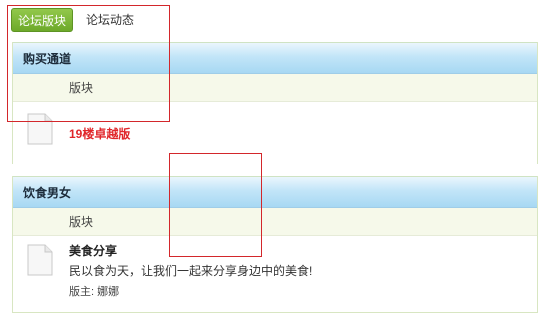 Image resolution: width=538 pixels, height=313 pixels. What do you see at coordinates (275, 58) in the screenshot?
I see `section-title: 购买通道` at bounding box center [275, 58].